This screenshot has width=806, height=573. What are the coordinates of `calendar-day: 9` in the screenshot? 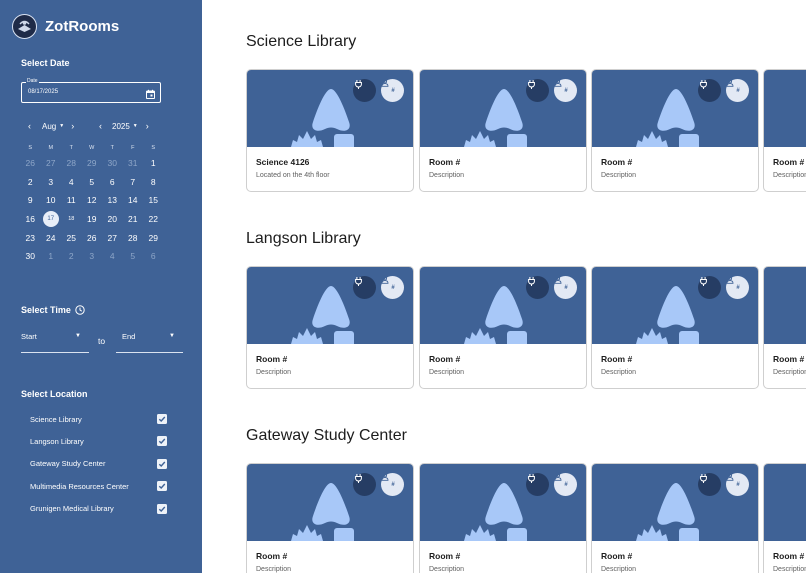 It's located at (30, 200).